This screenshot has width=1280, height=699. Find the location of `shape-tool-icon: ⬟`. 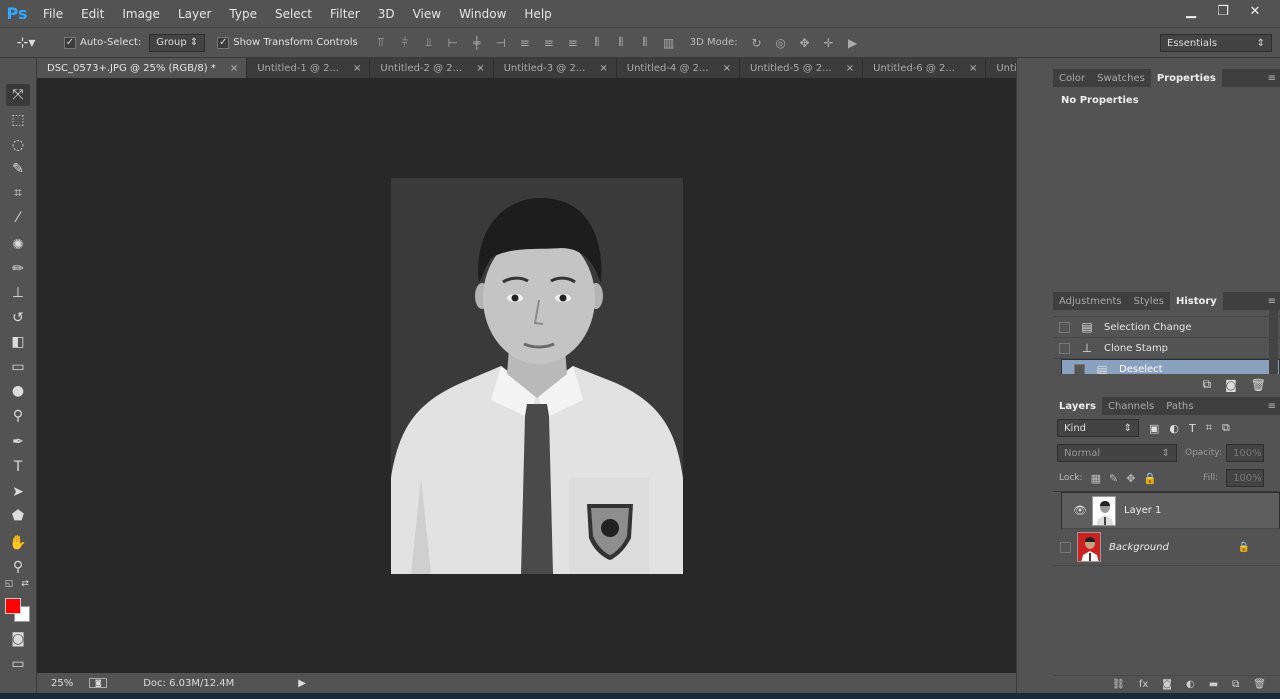

shape-tool-icon: ⬟ is located at coordinates (18, 516).